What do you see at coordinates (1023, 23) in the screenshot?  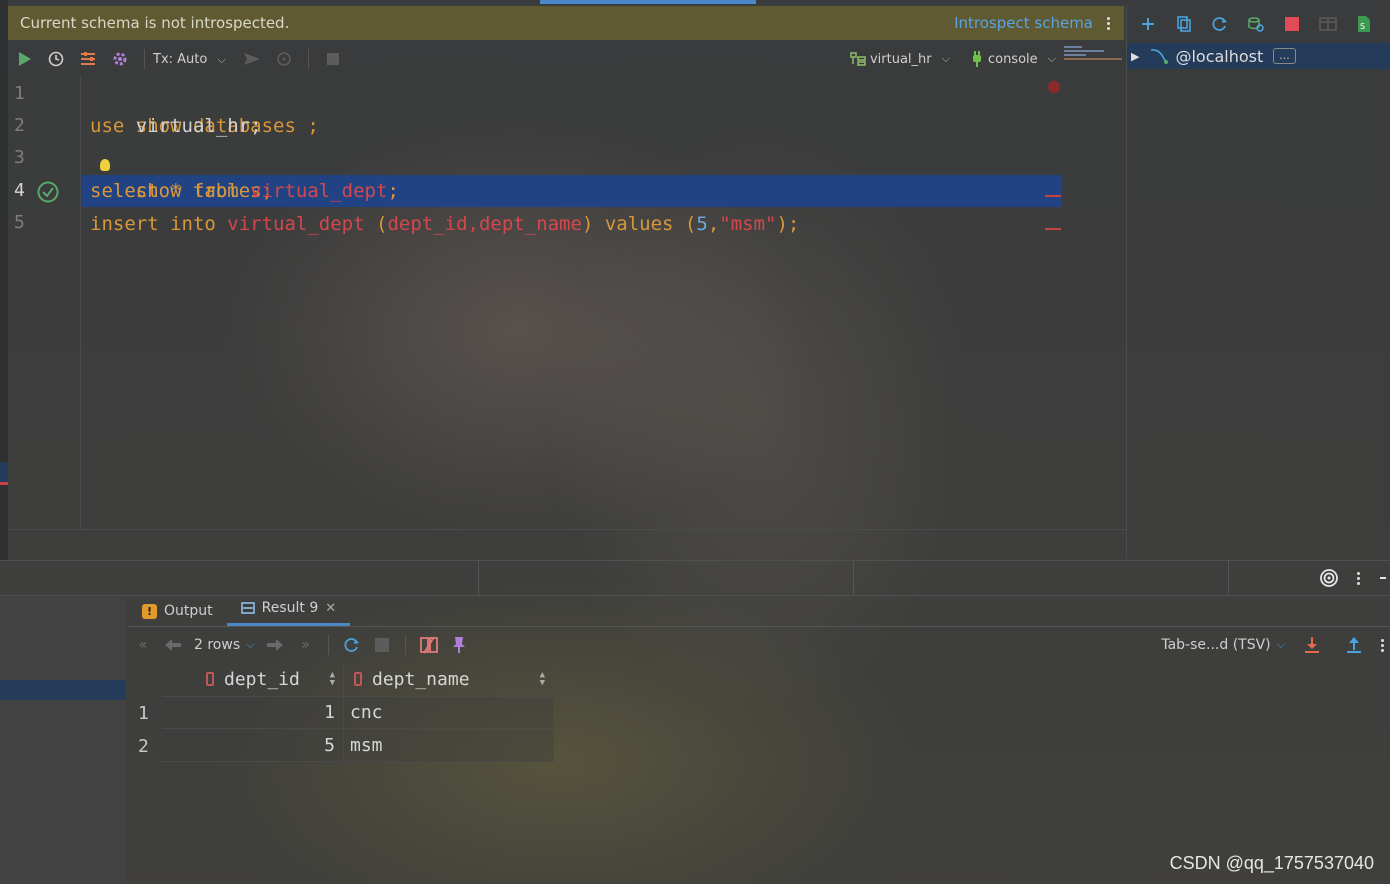 I see `introspect-schema-link: Introspect schema` at bounding box center [1023, 23].